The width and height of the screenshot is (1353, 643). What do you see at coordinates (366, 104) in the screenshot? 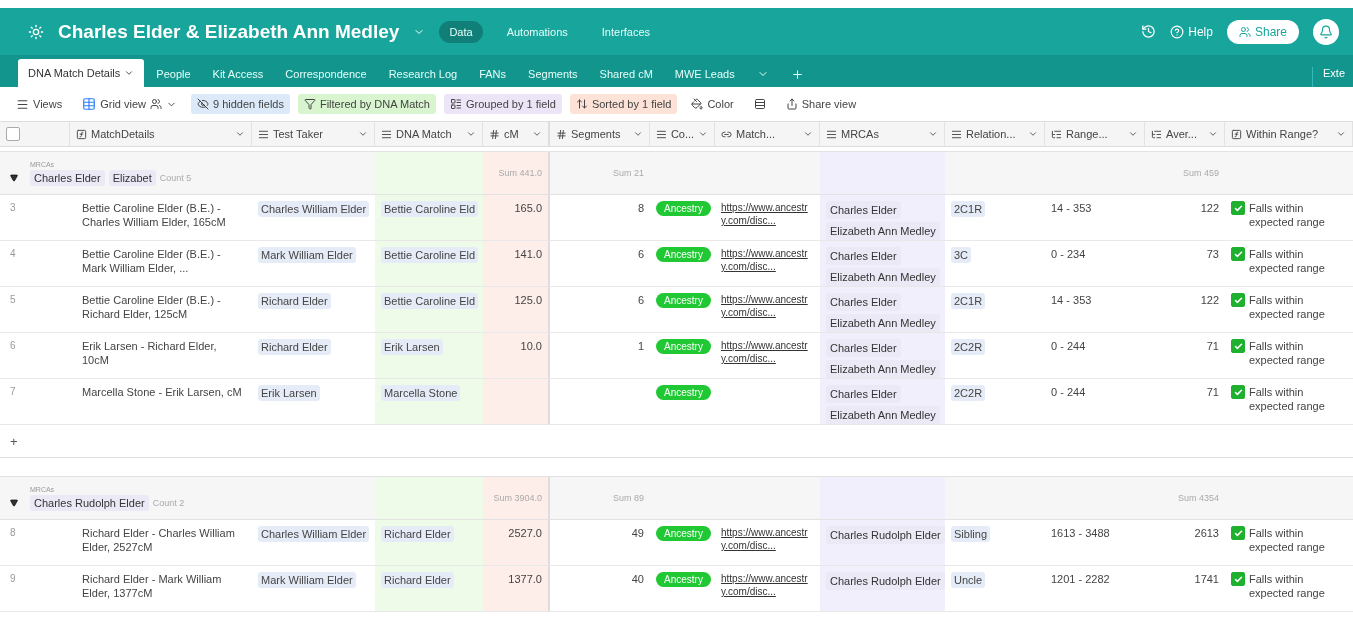
I see `filter-button: Filtered by DNA Match` at bounding box center [366, 104].